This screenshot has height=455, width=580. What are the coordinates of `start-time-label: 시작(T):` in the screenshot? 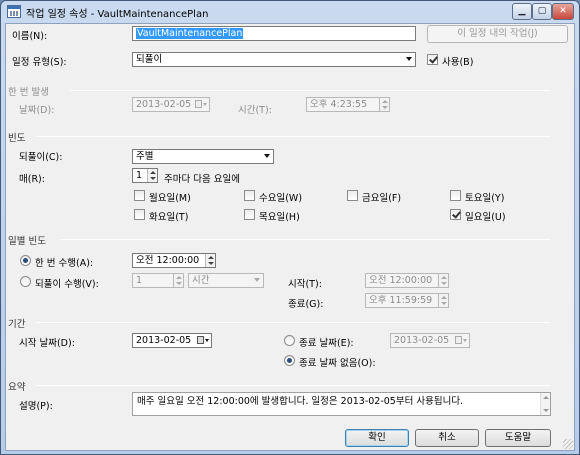 It's located at (305, 284).